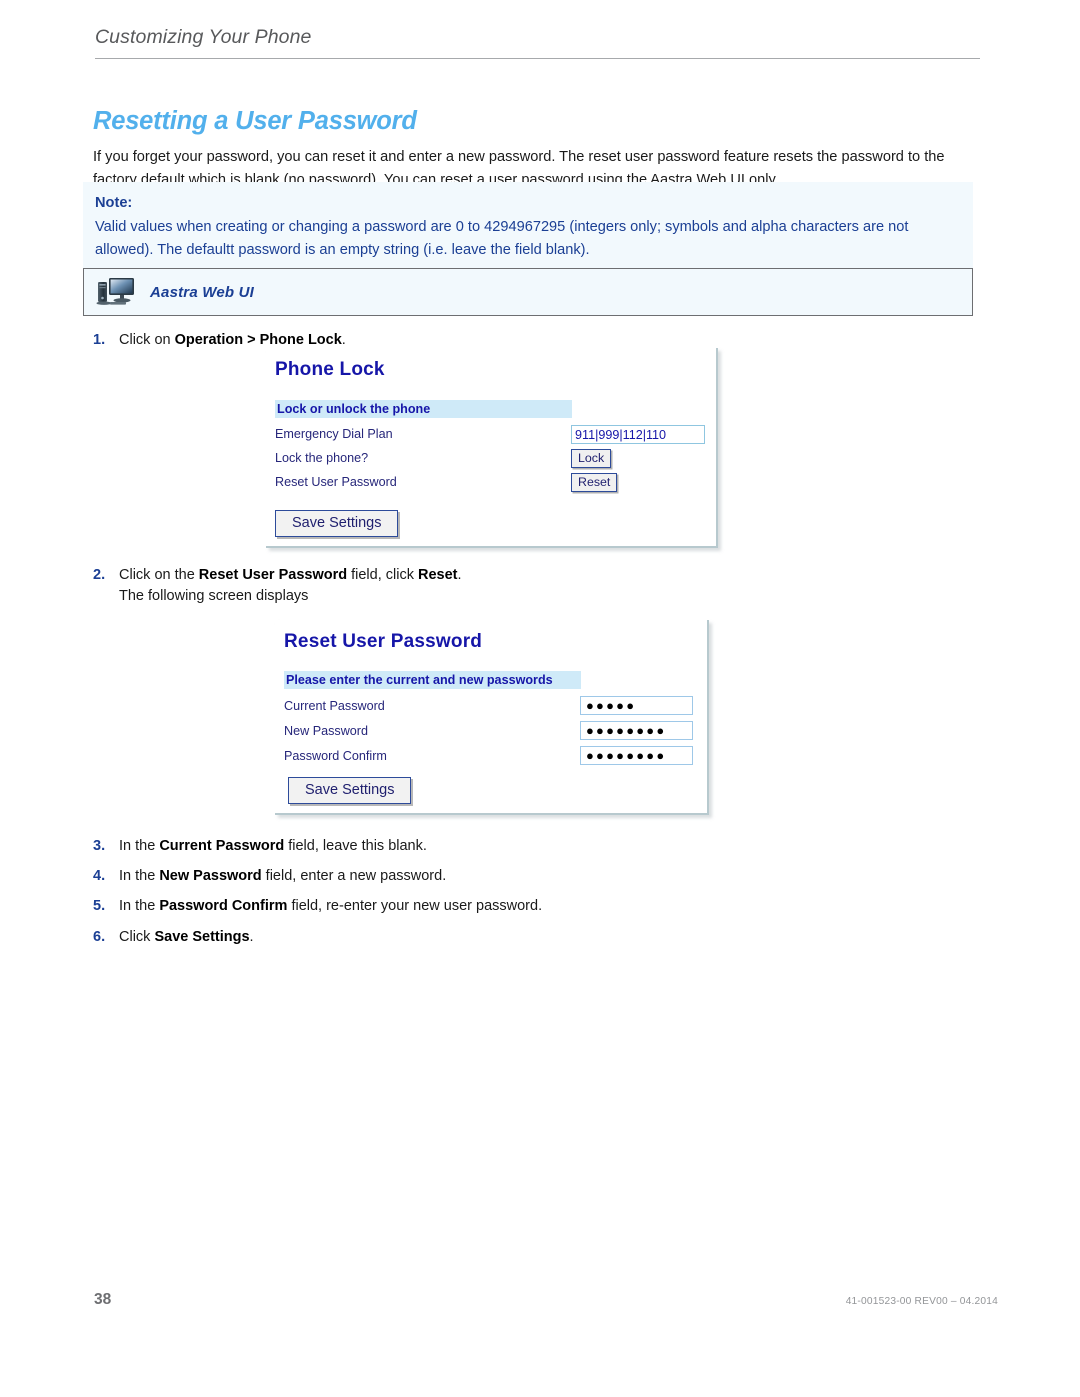 This screenshot has width=1080, height=1397. I want to click on header-divider, so click(537, 59).